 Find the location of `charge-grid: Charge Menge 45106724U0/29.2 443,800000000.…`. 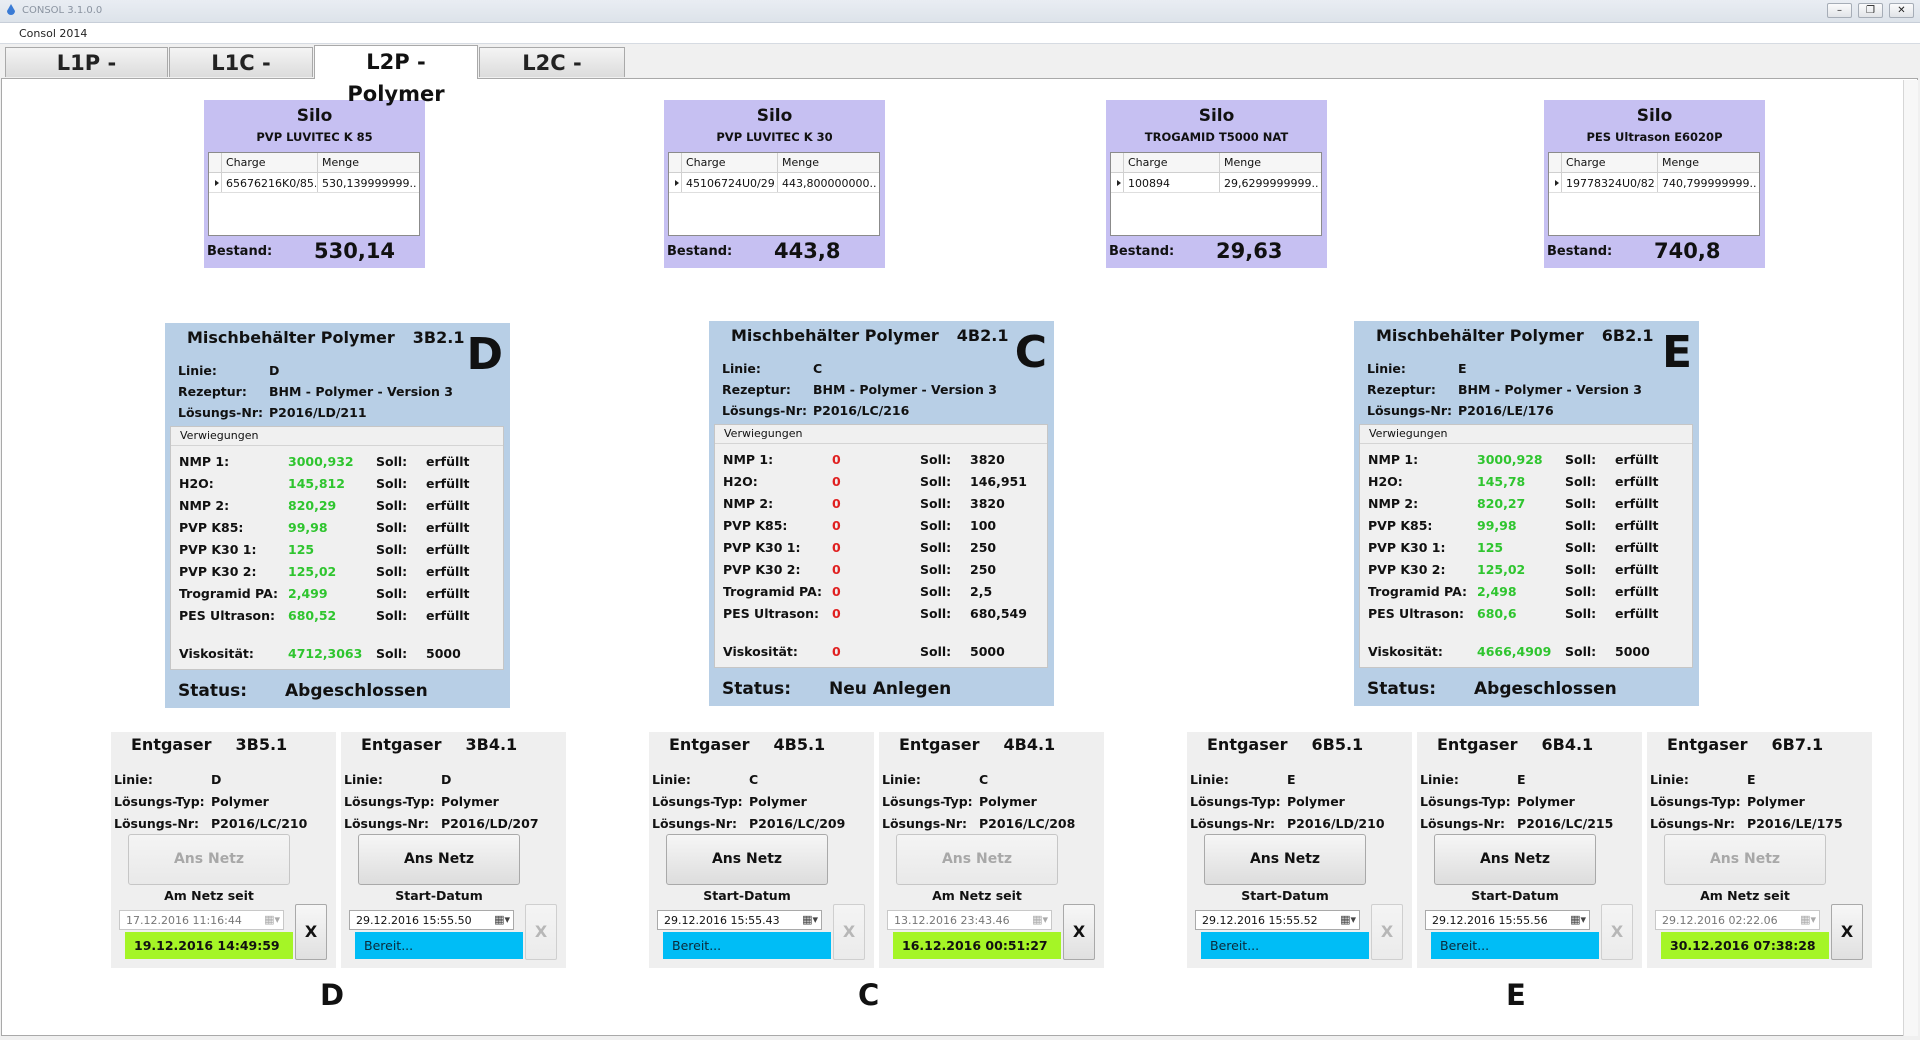

charge-grid: Charge Menge 45106724U0/29.2 443,800000000.… is located at coordinates (774, 194).